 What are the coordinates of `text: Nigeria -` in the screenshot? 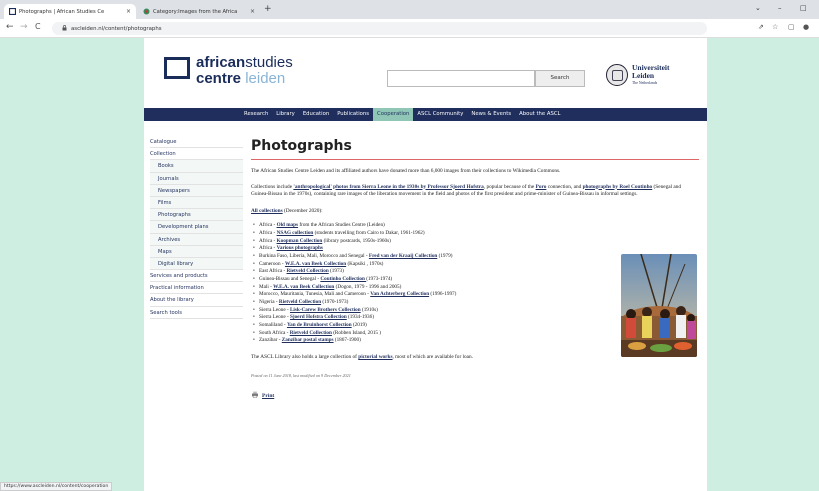 It's located at (269, 301).